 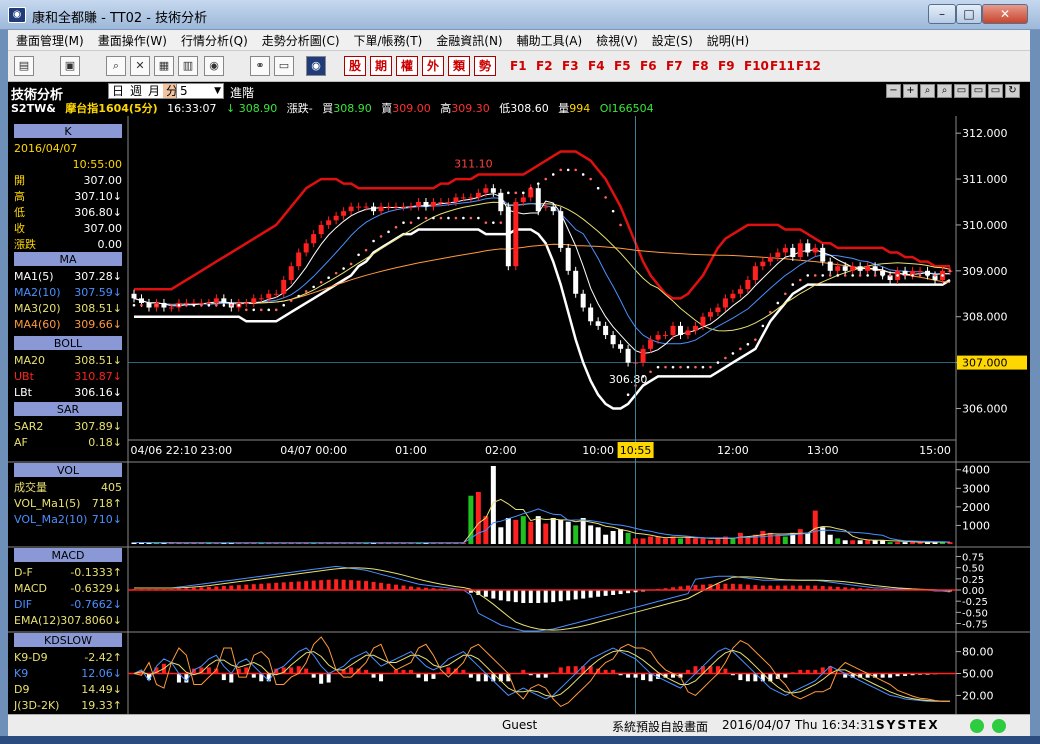 I want to click on market-button-1: 期, so click(x=381, y=66).